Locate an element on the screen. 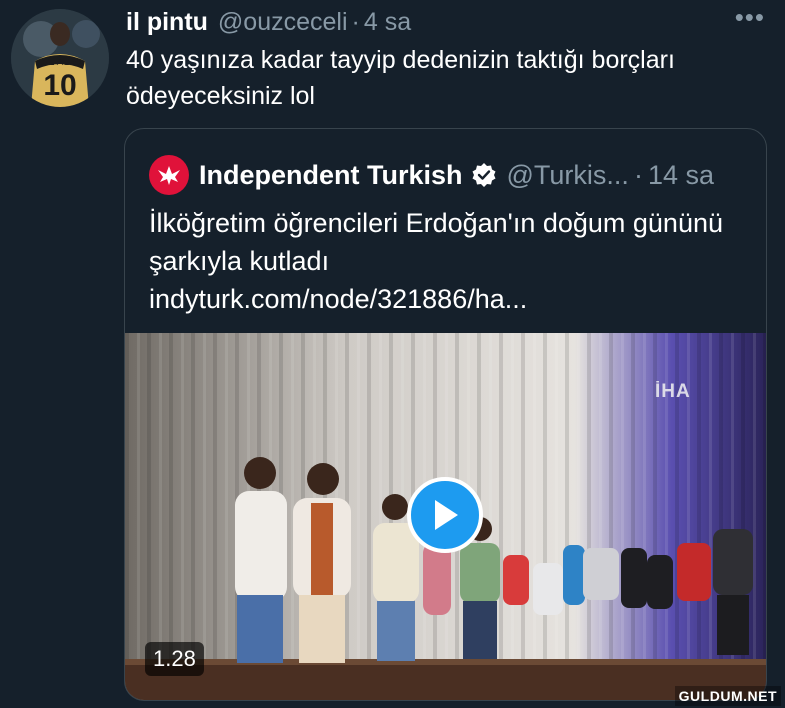 The image size is (785, 708). quoted-author-name: Independent Turkish is located at coordinates (331, 175).